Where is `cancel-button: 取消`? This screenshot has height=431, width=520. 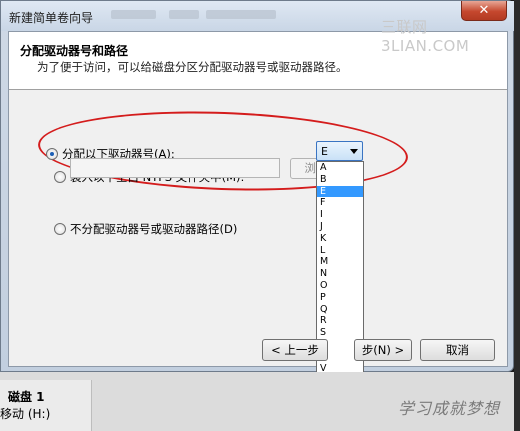
cancel-button: 取消 is located at coordinates (457, 350).